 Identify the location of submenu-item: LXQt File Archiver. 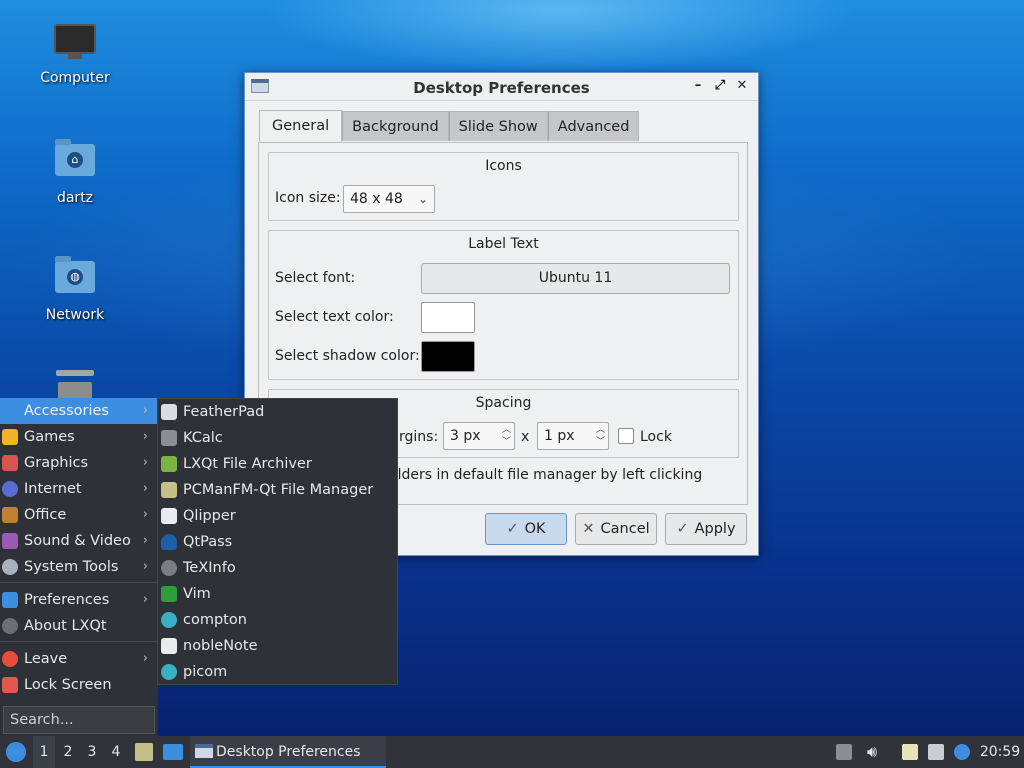
(278, 464).